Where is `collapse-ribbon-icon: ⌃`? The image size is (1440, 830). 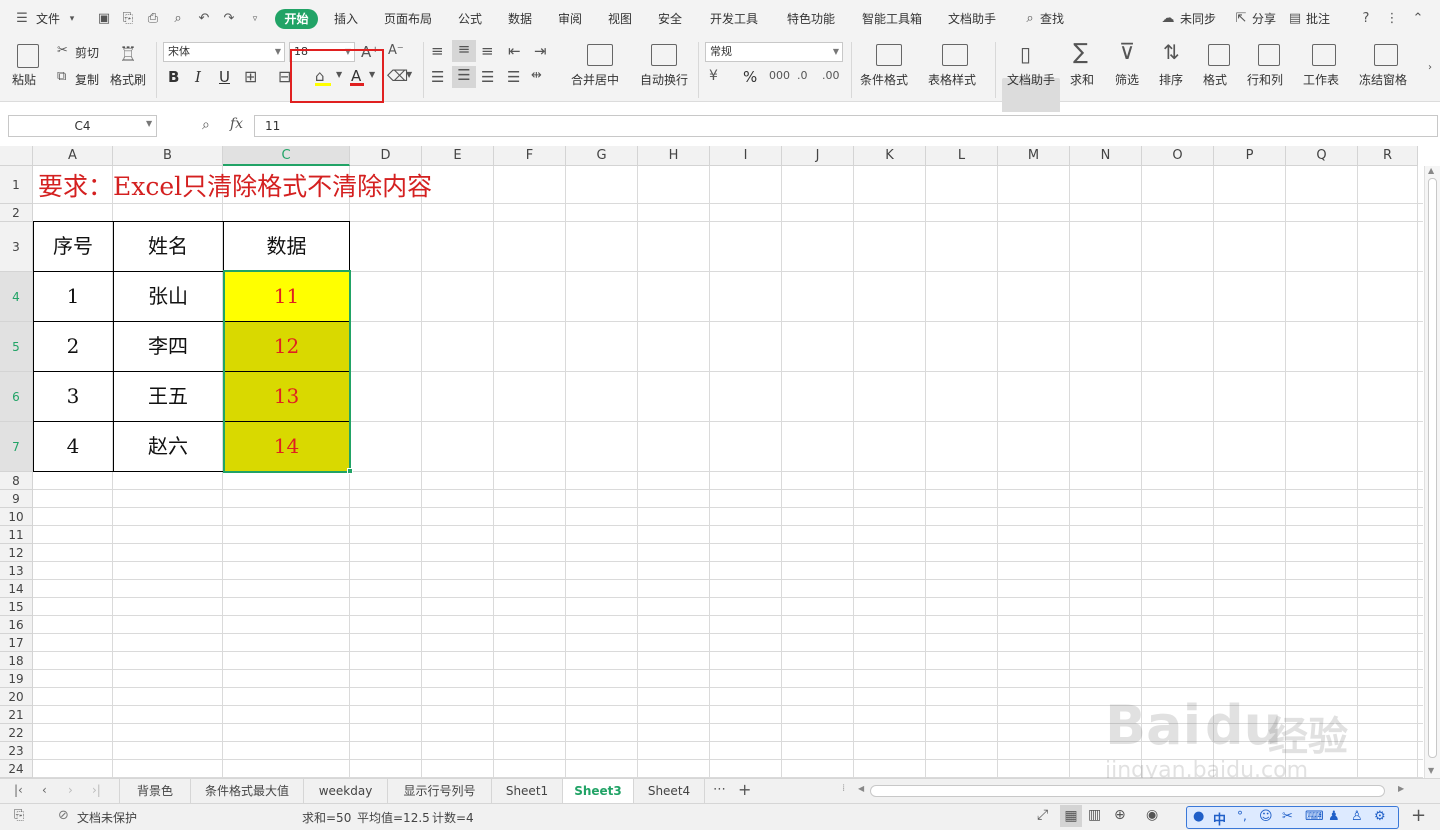
collapse-ribbon-icon: ⌃ is located at coordinates (1418, 19).